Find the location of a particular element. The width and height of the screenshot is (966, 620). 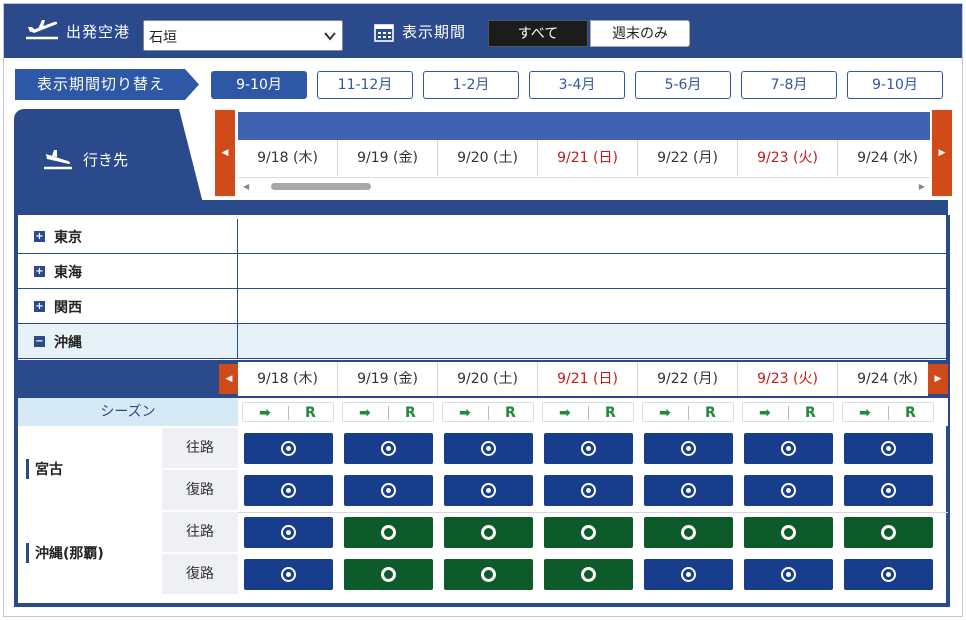

period-tab-5: 5-6月 is located at coordinates (683, 85).